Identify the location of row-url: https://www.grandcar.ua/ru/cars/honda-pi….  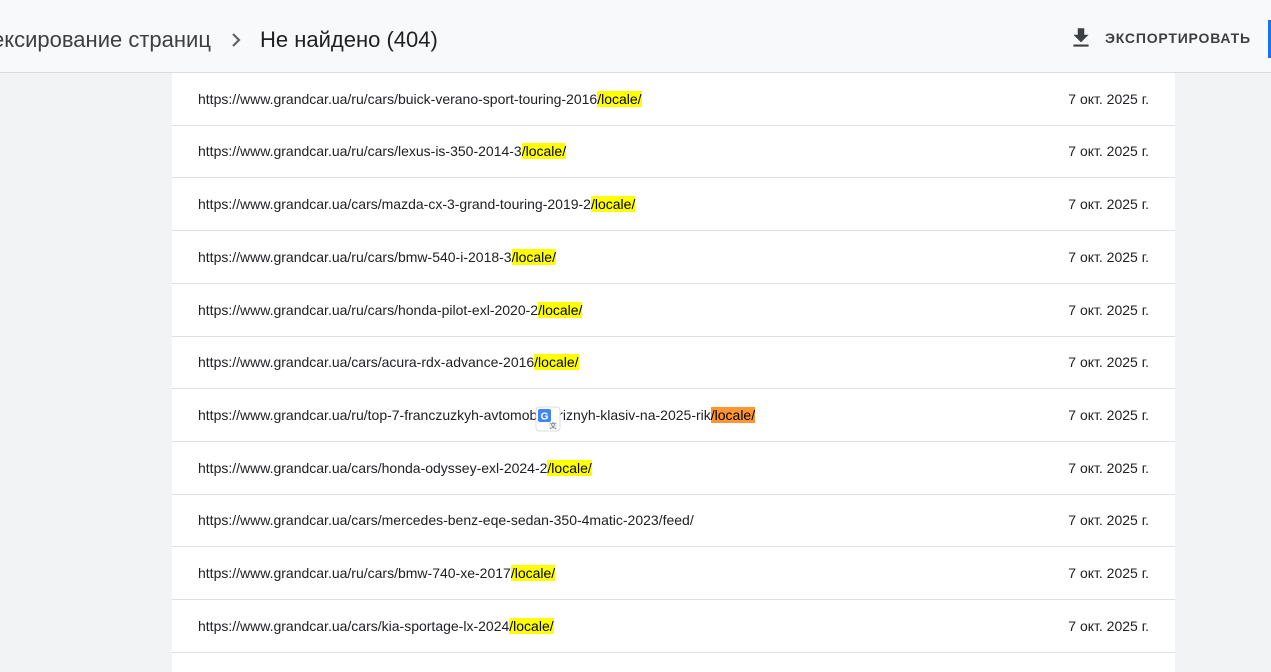
(390, 309).